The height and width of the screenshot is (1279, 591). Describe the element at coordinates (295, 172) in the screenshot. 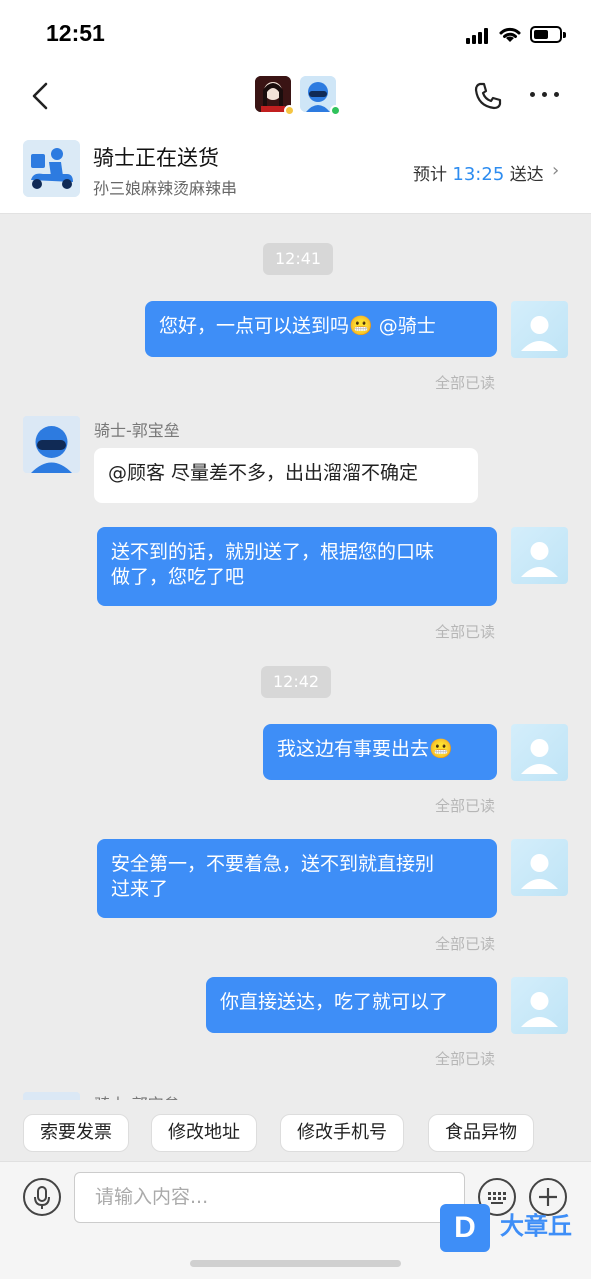

I see `order-status-bar: 骑士正在送货 孙三娘麻辣烫麻辣串 预计 13:25 送达 ›` at that location.